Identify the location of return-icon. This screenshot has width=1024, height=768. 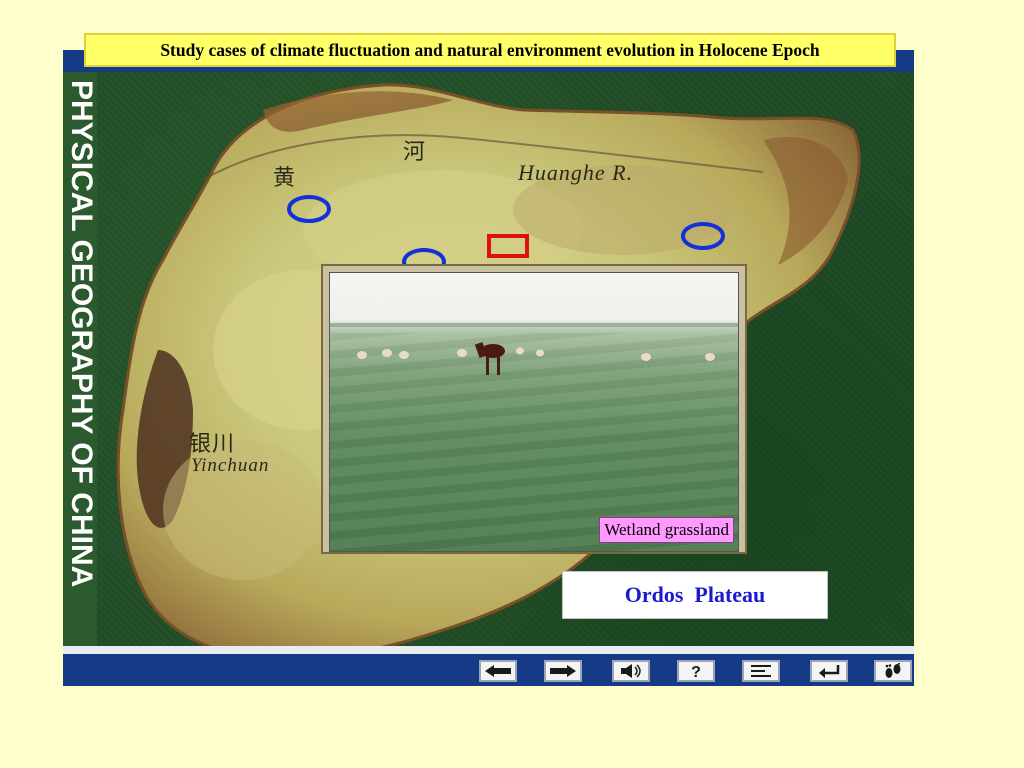
(829, 671).